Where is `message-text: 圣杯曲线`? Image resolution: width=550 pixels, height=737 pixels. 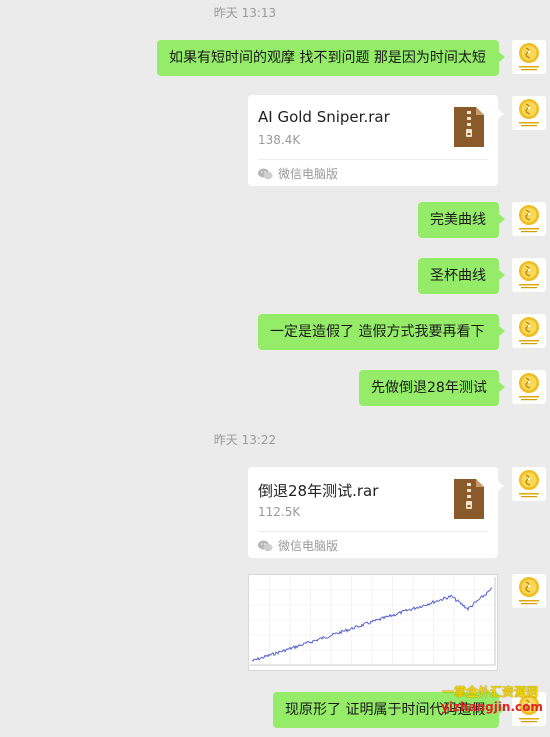 message-text: 圣杯曲线 is located at coordinates (458, 276).